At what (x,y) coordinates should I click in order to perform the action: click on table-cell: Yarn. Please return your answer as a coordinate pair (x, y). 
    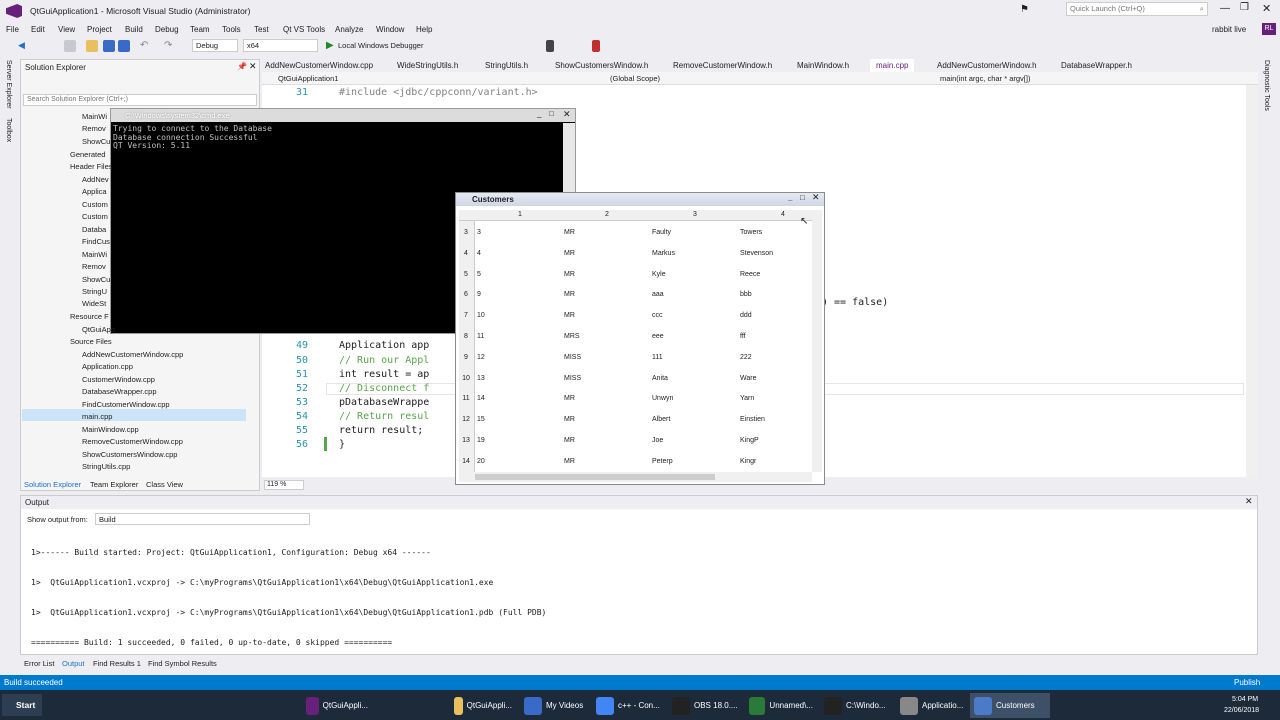
    Looking at the image, I should click on (747, 398).